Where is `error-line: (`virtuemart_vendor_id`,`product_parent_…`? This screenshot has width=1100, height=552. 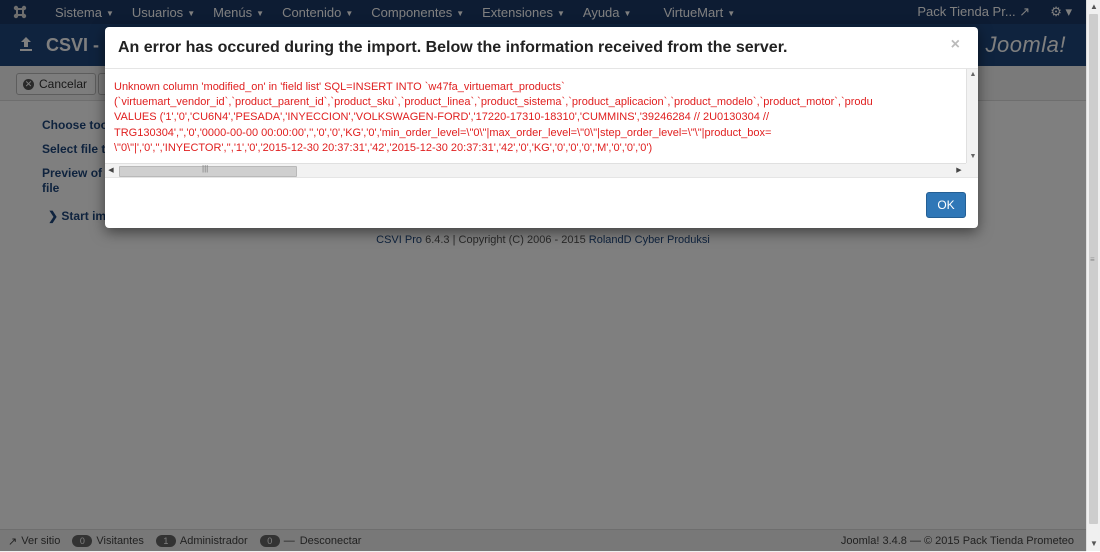
error-line: (`virtuemart_vendor_id`,`product_parent_… is located at coordinates (493, 102).